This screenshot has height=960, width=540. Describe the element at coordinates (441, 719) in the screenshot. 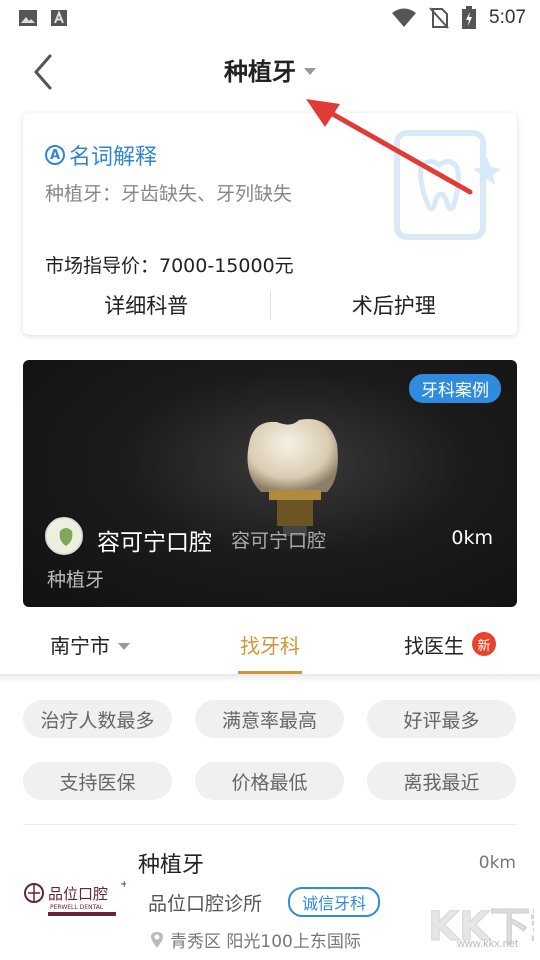

I see `filter-most-reviews: 好评最多` at that location.